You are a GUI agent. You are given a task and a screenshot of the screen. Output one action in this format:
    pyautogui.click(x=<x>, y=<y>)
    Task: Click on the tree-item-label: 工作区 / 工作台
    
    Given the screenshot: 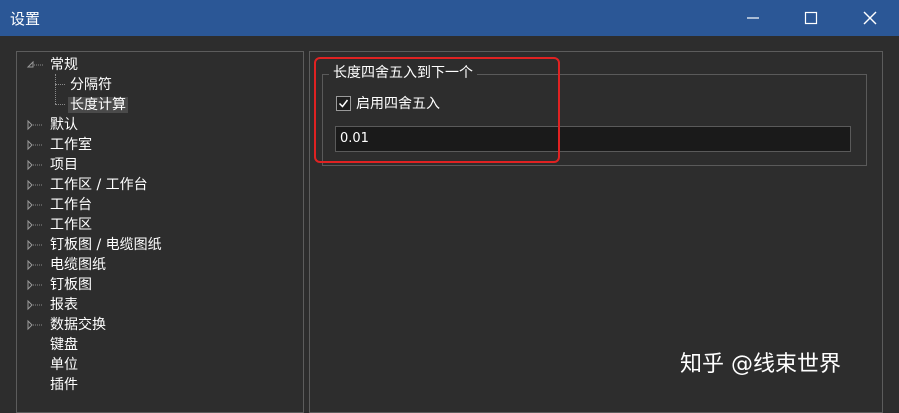 What is the action you would take?
    pyautogui.click(x=99, y=185)
    